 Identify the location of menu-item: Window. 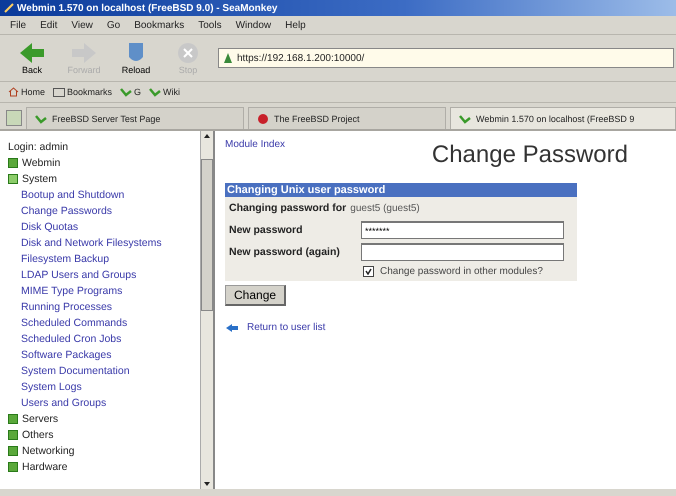
(254, 25).